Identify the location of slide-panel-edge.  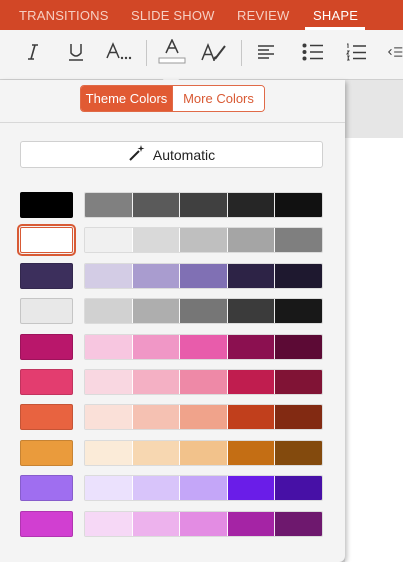
(374, 109).